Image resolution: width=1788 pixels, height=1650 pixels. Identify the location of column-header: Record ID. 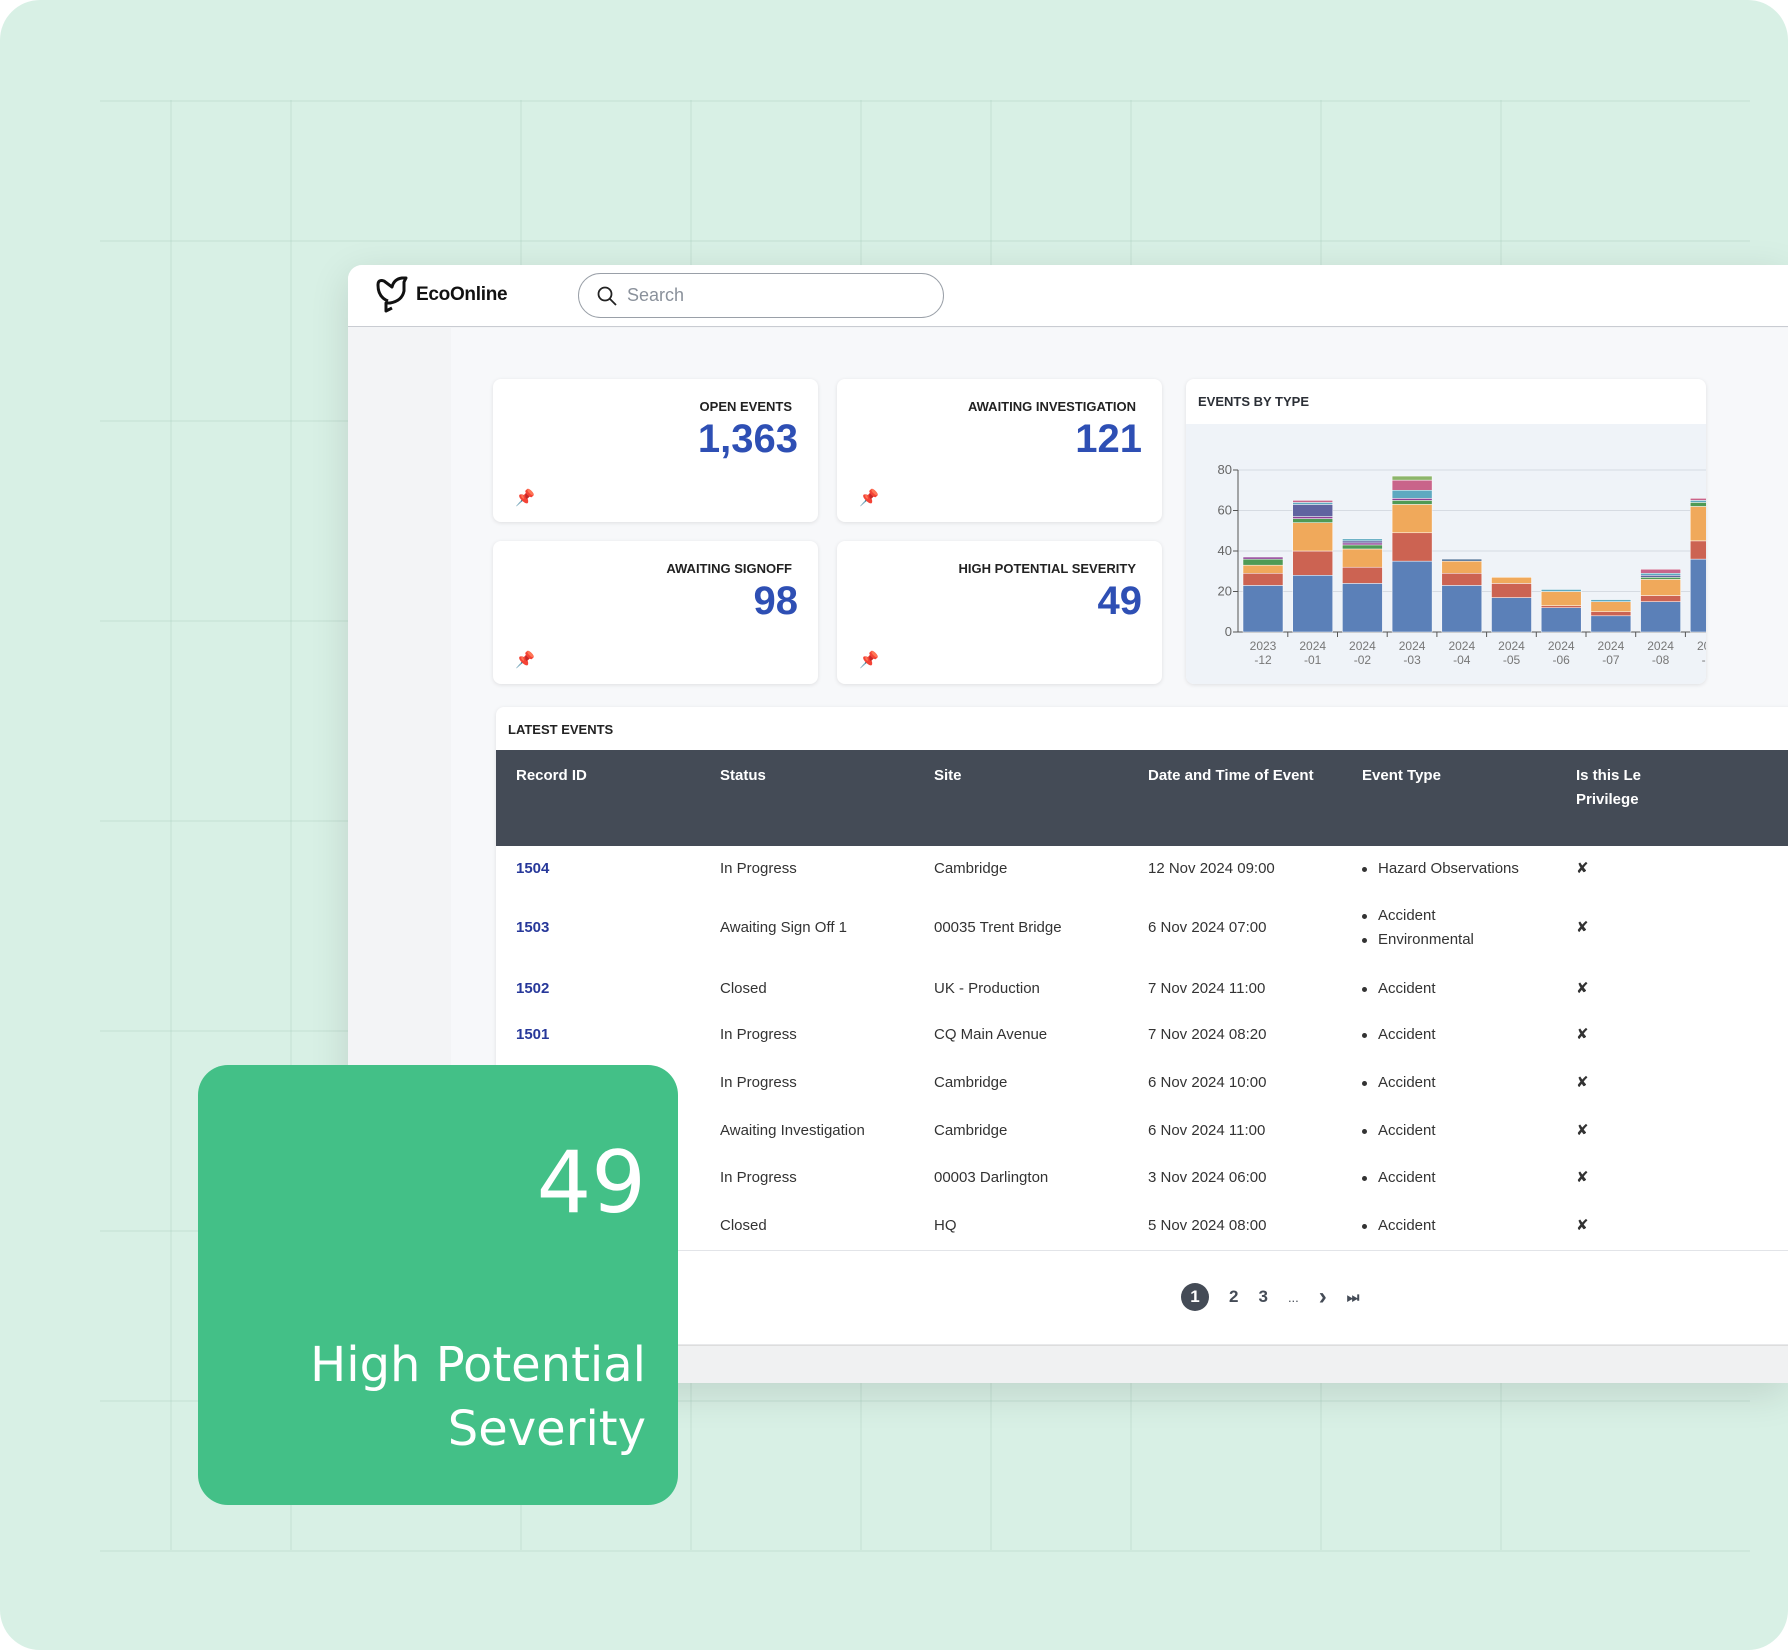
(551, 776).